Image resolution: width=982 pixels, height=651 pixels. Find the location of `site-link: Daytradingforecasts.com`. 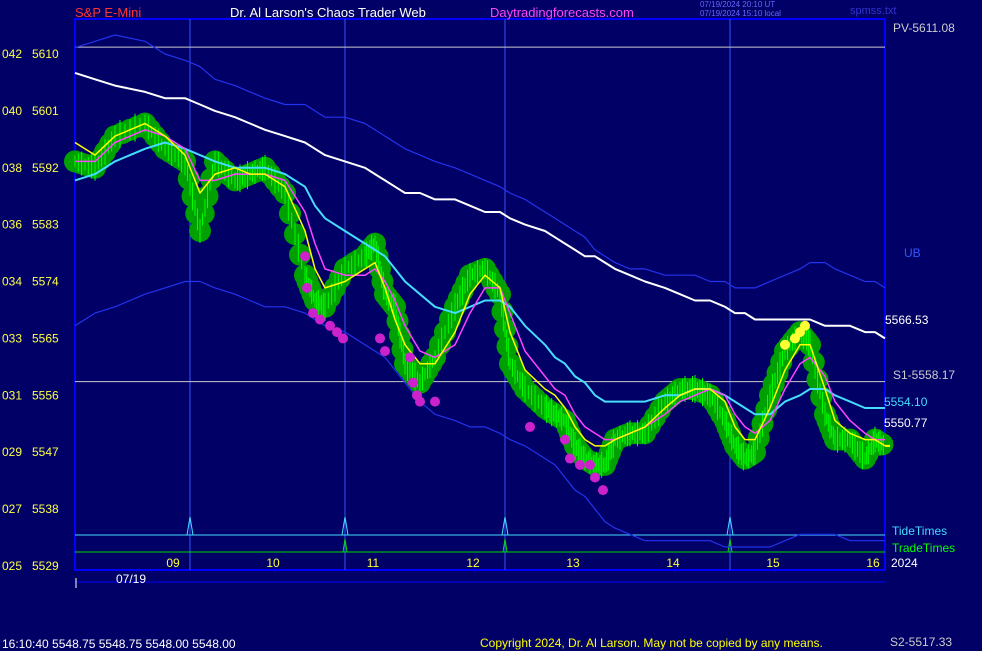

site-link: Daytradingforecasts.com is located at coordinates (562, 12).